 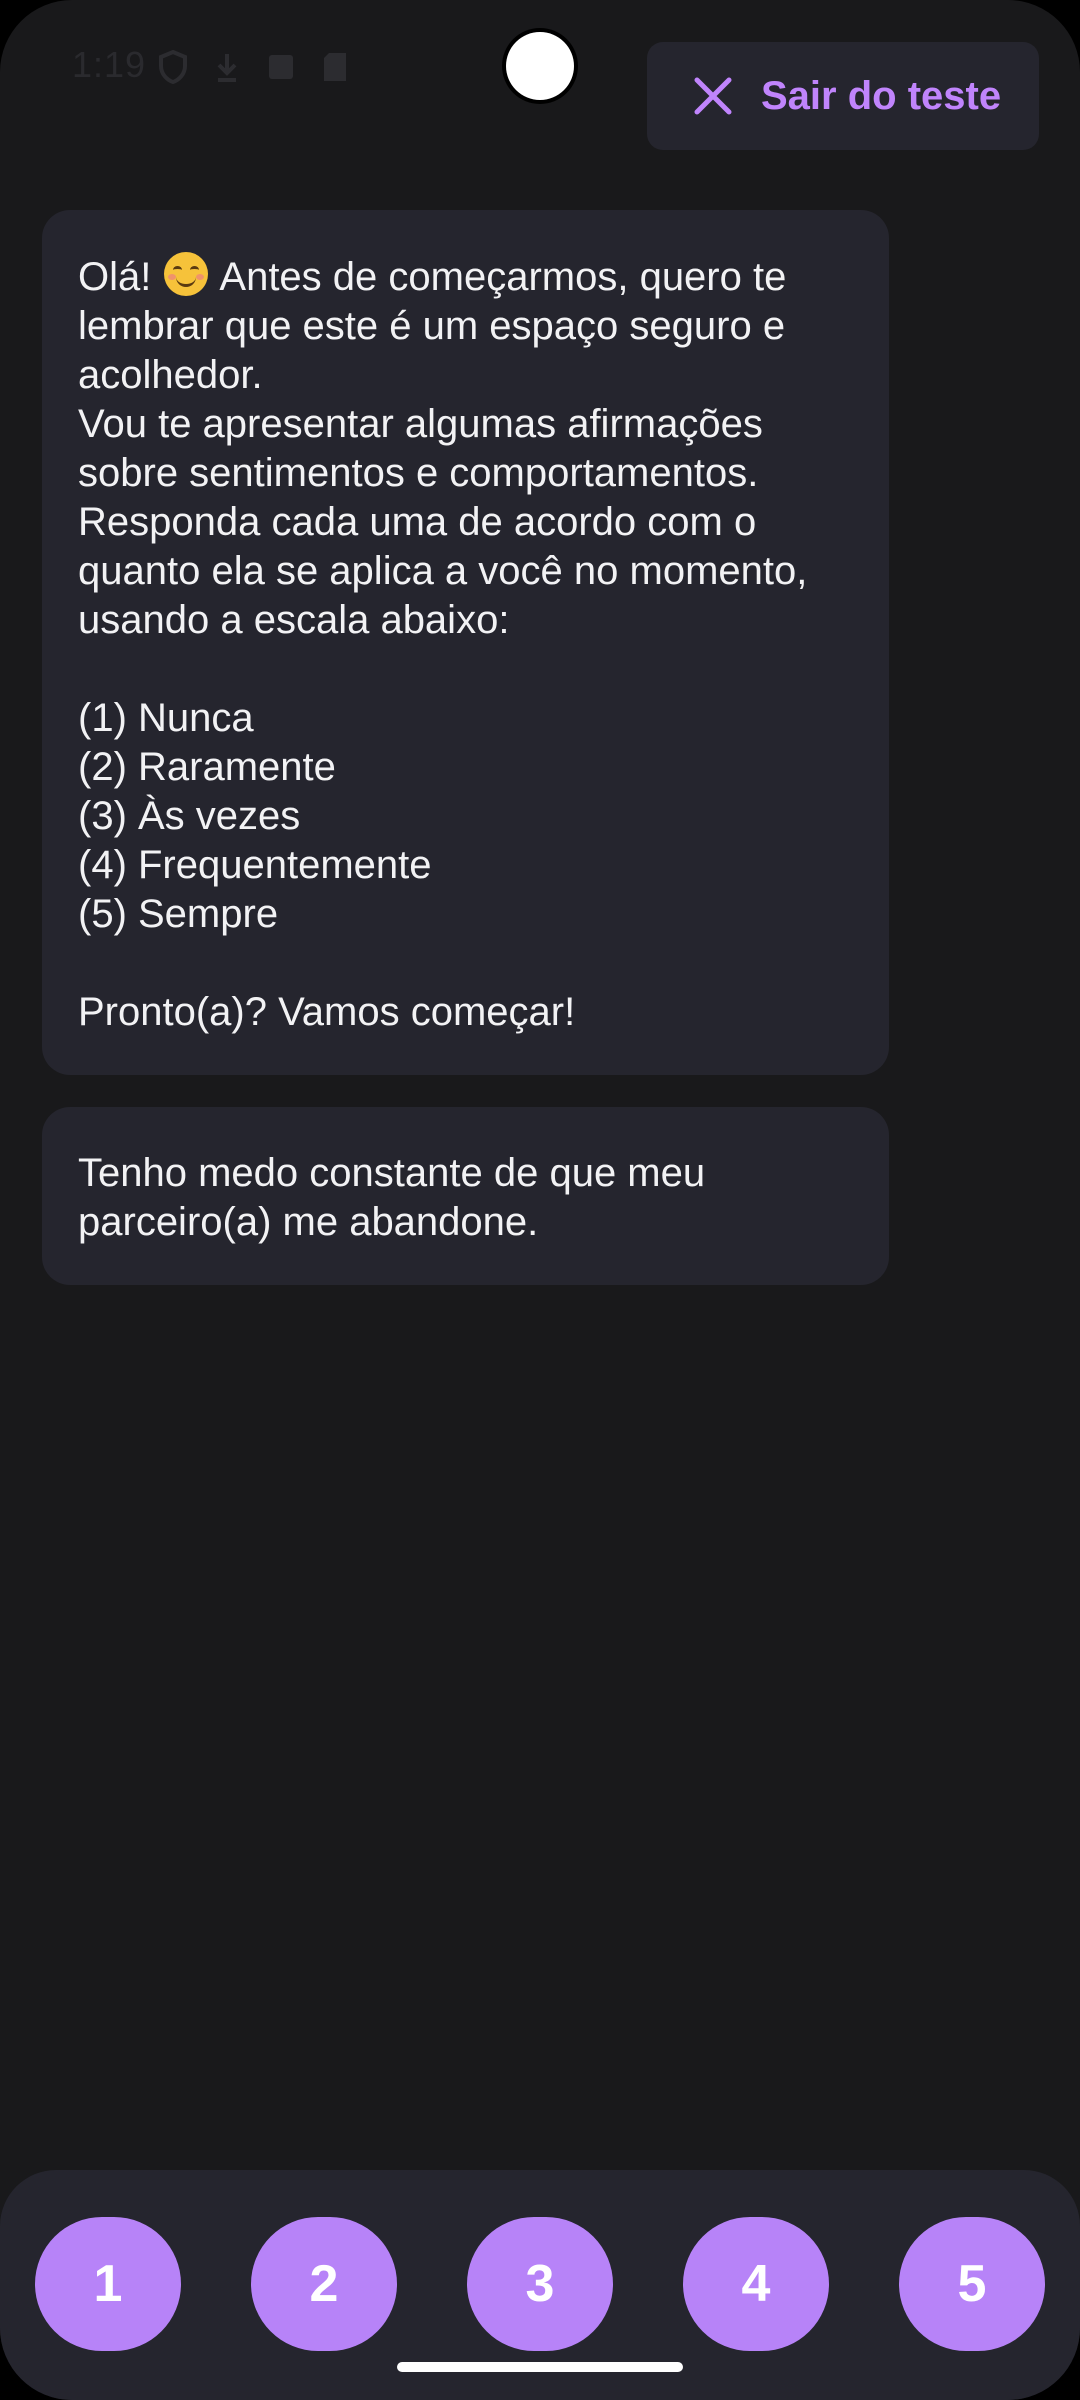 What do you see at coordinates (972, 2284) in the screenshot?
I see `answer-button-5: 5` at bounding box center [972, 2284].